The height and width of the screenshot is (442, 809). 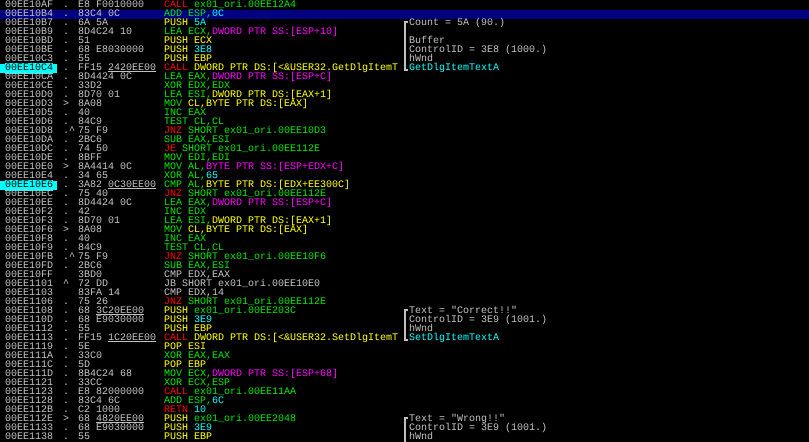 I want to click on argument-comment: Buffer, so click(x=427, y=41).